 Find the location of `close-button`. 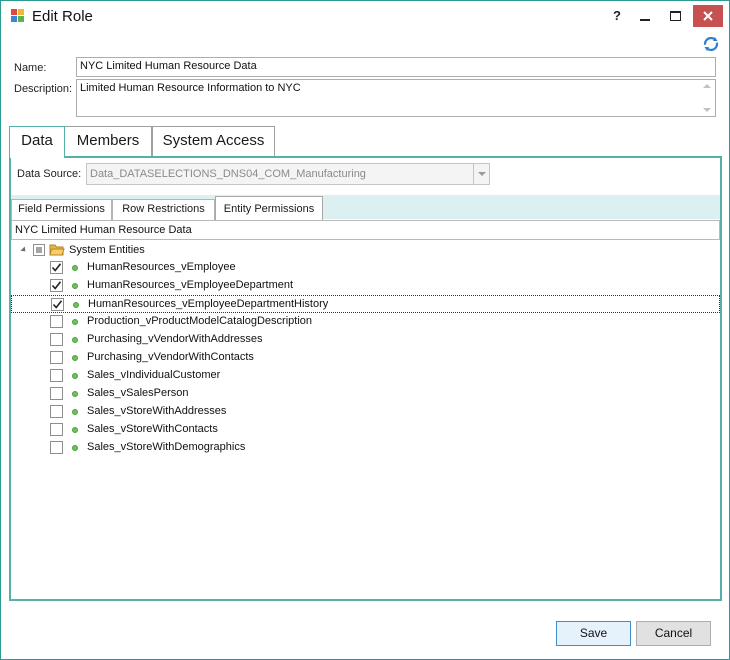

close-button is located at coordinates (708, 16).